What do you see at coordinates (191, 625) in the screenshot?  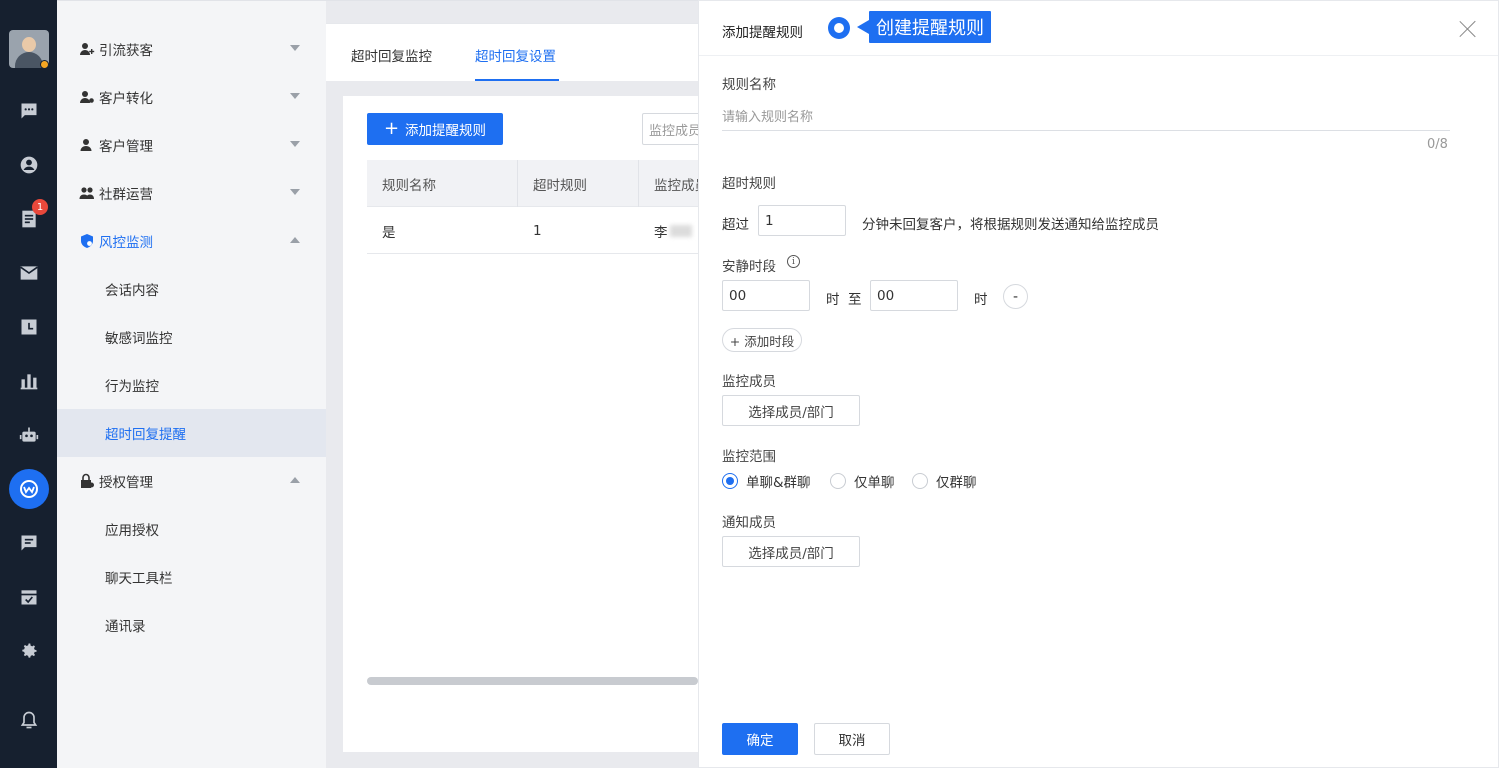 I see `sidebar-item-address-book: 通讯录` at bounding box center [191, 625].